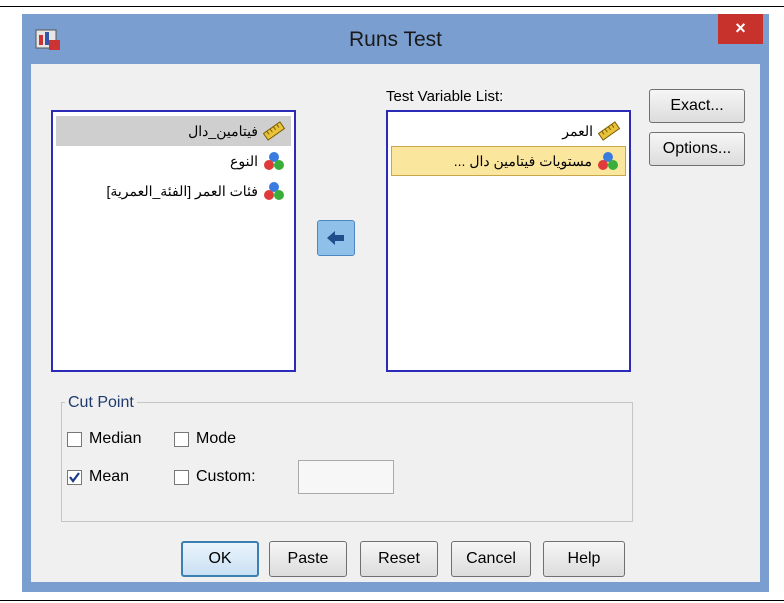  Describe the element at coordinates (392, 6) in the screenshot. I see `top-rule` at that location.